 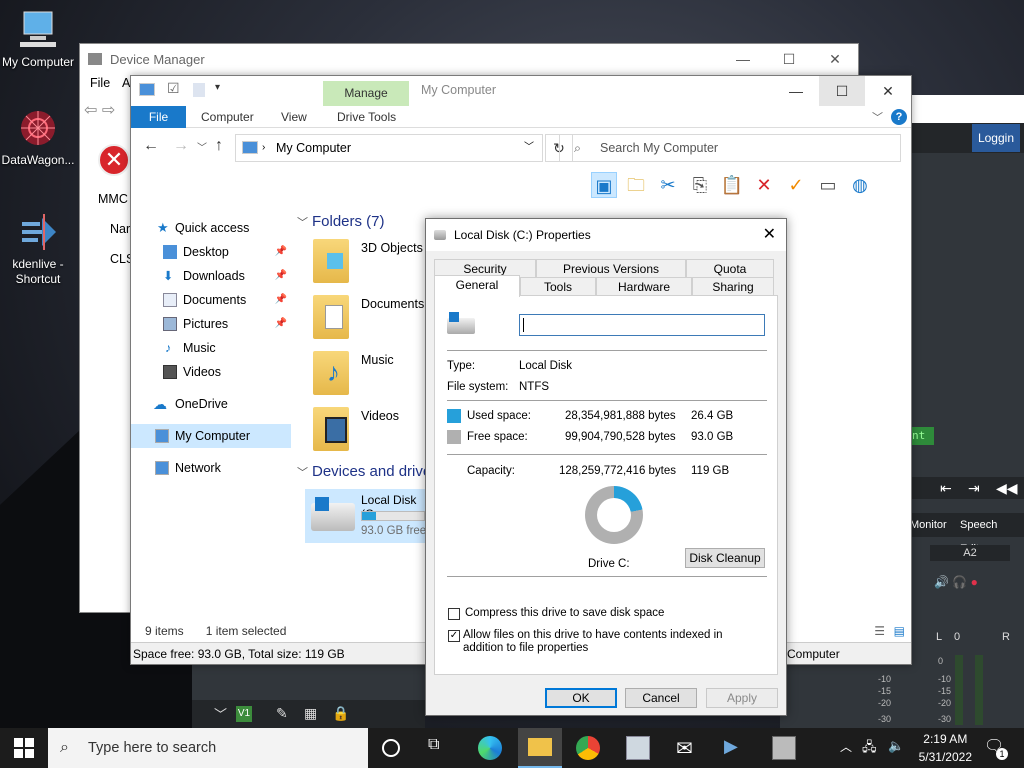 What do you see at coordinates (208, 748) in the screenshot?
I see `taskbar-search-input: ⌕ Type here to search` at bounding box center [208, 748].